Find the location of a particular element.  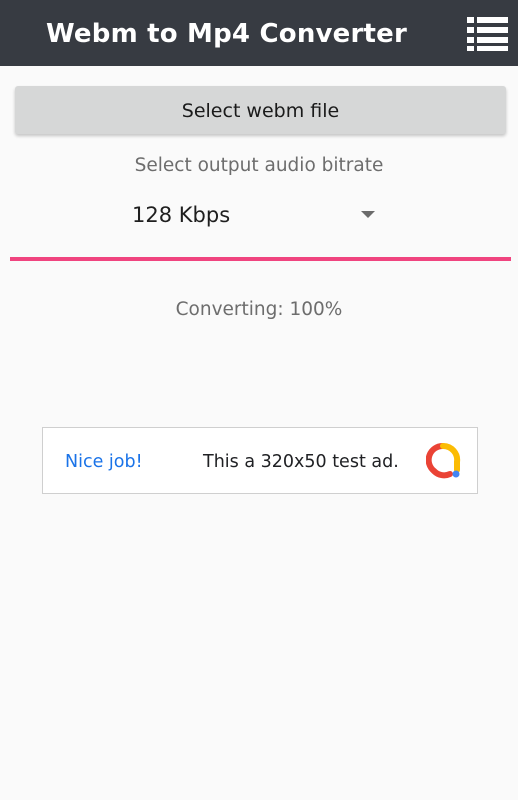

app-bar: Webm to Mp4 Converter is located at coordinates (259, 33).